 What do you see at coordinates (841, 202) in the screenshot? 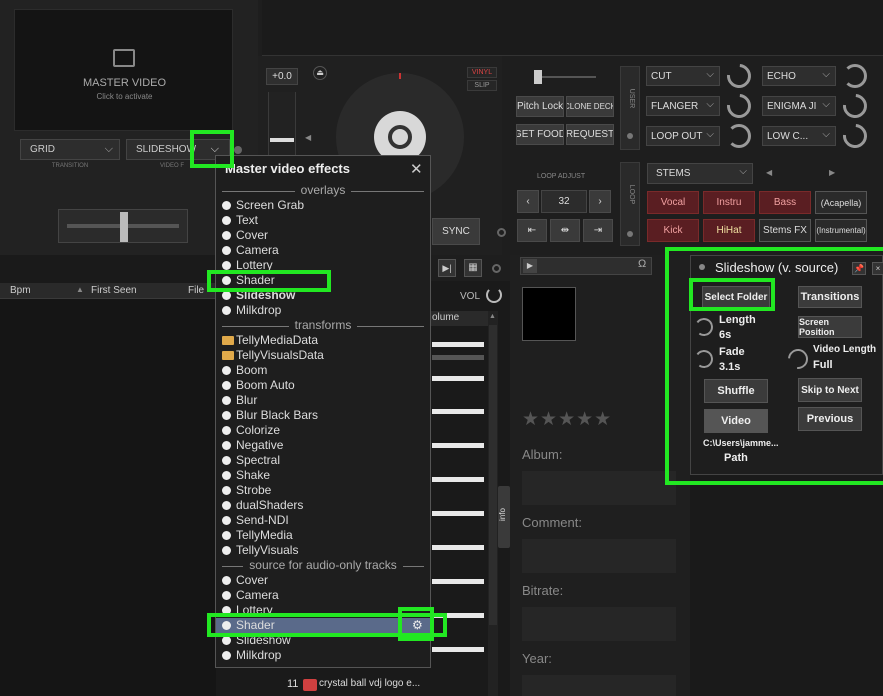
I see `stem-acapella: (Acapella)` at bounding box center [841, 202].